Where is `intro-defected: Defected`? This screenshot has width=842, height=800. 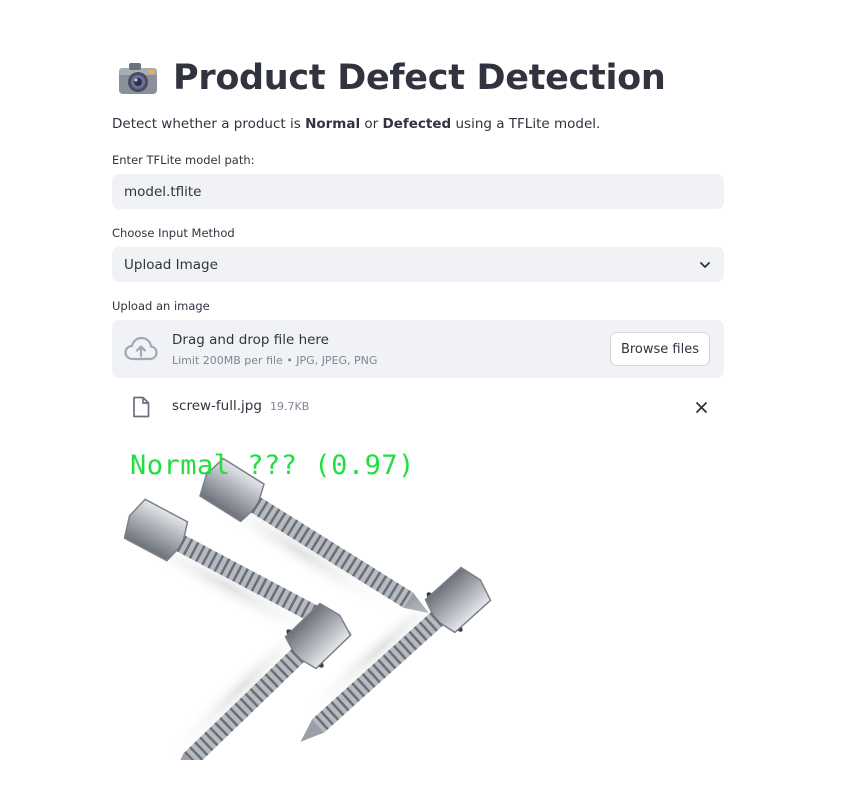
intro-defected: Defected is located at coordinates (417, 124).